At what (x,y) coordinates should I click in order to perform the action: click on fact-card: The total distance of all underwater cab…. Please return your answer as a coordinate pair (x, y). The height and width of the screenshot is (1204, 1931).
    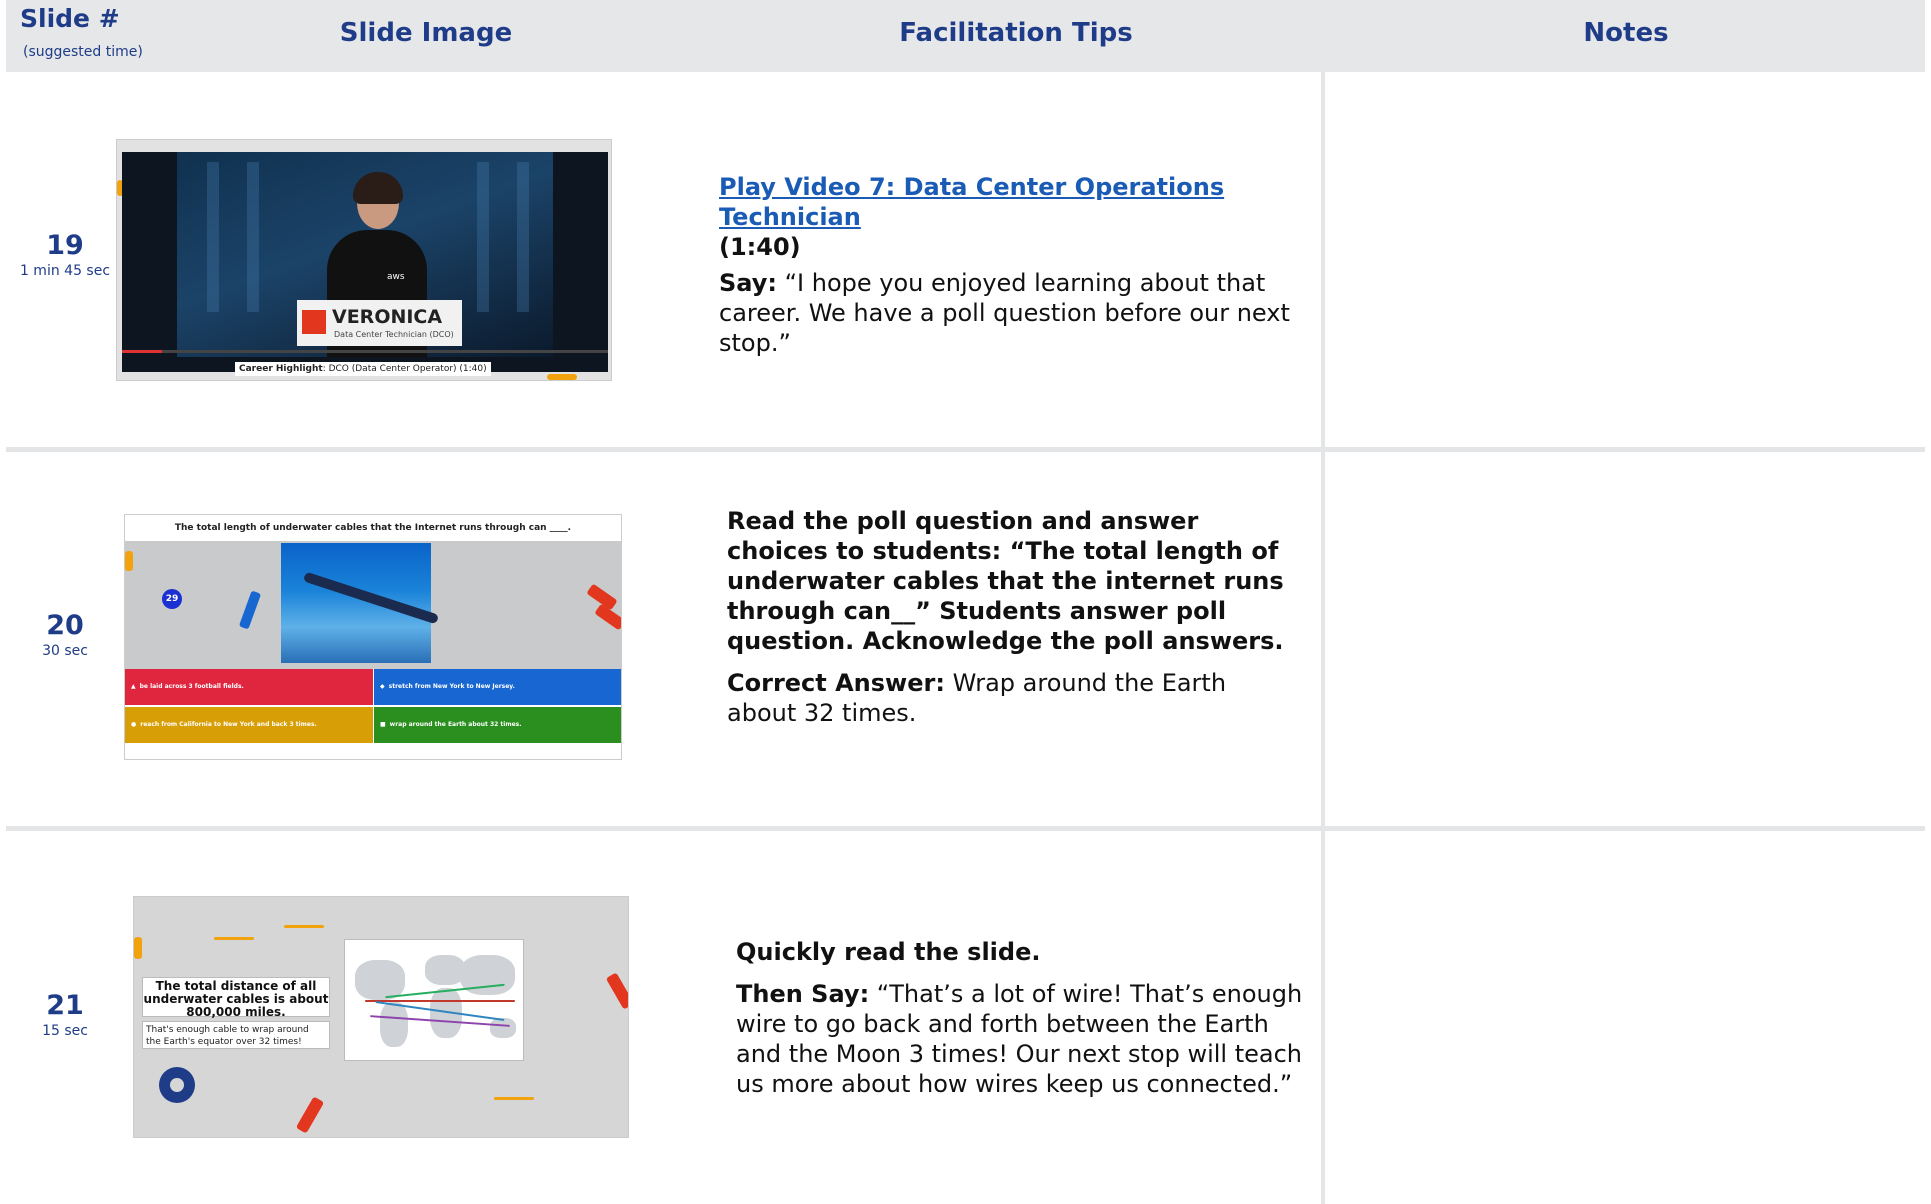
    Looking at the image, I should click on (236, 998).